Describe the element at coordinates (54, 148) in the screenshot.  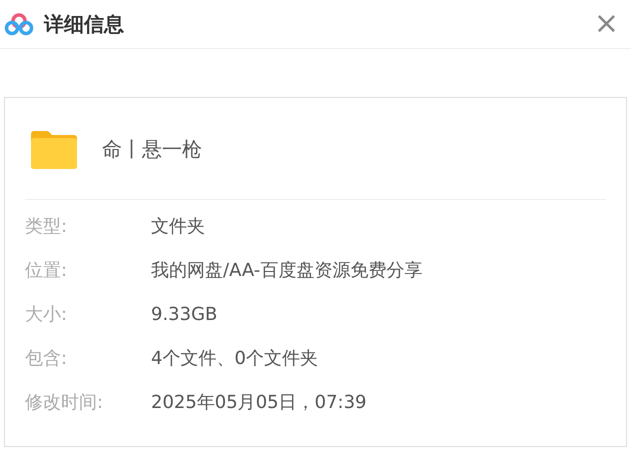
I see `folder-icon` at that location.